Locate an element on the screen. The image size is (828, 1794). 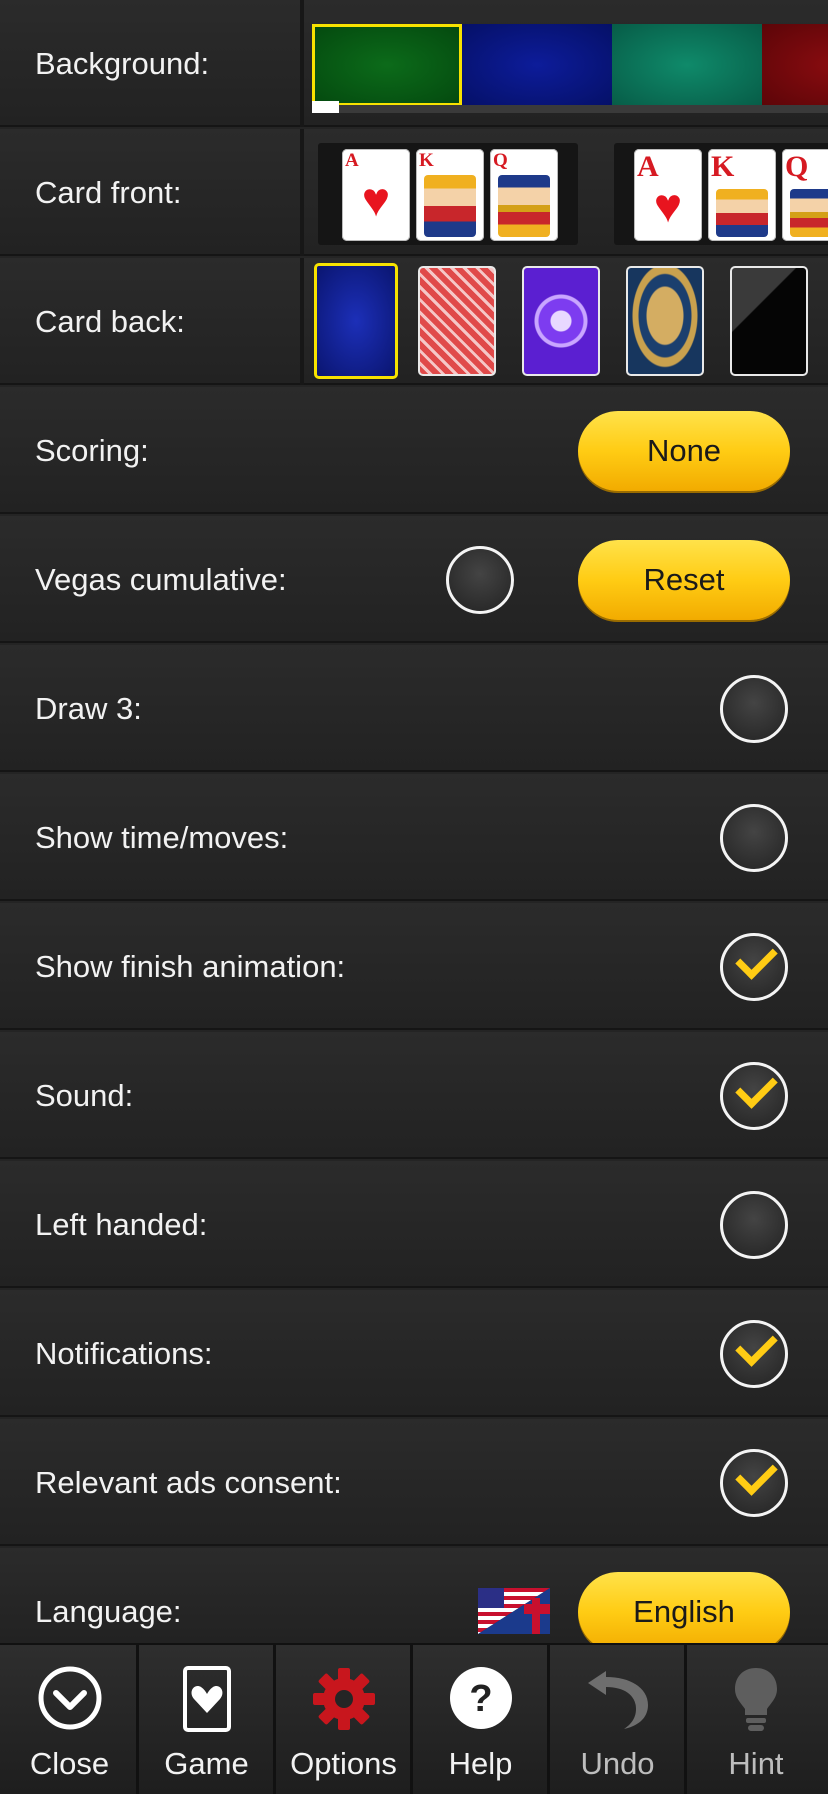
background-label: Background: is located at coordinates (122, 63).